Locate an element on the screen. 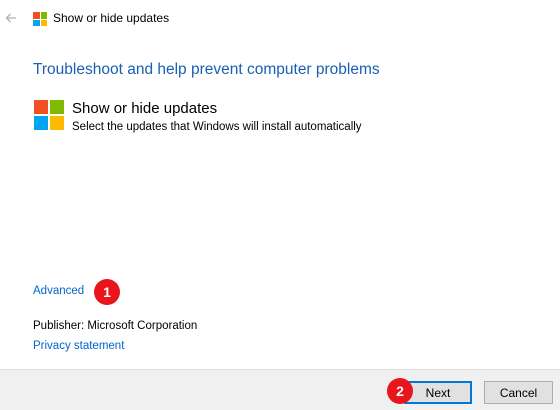  arrow-left-icon is located at coordinates (10, 18).